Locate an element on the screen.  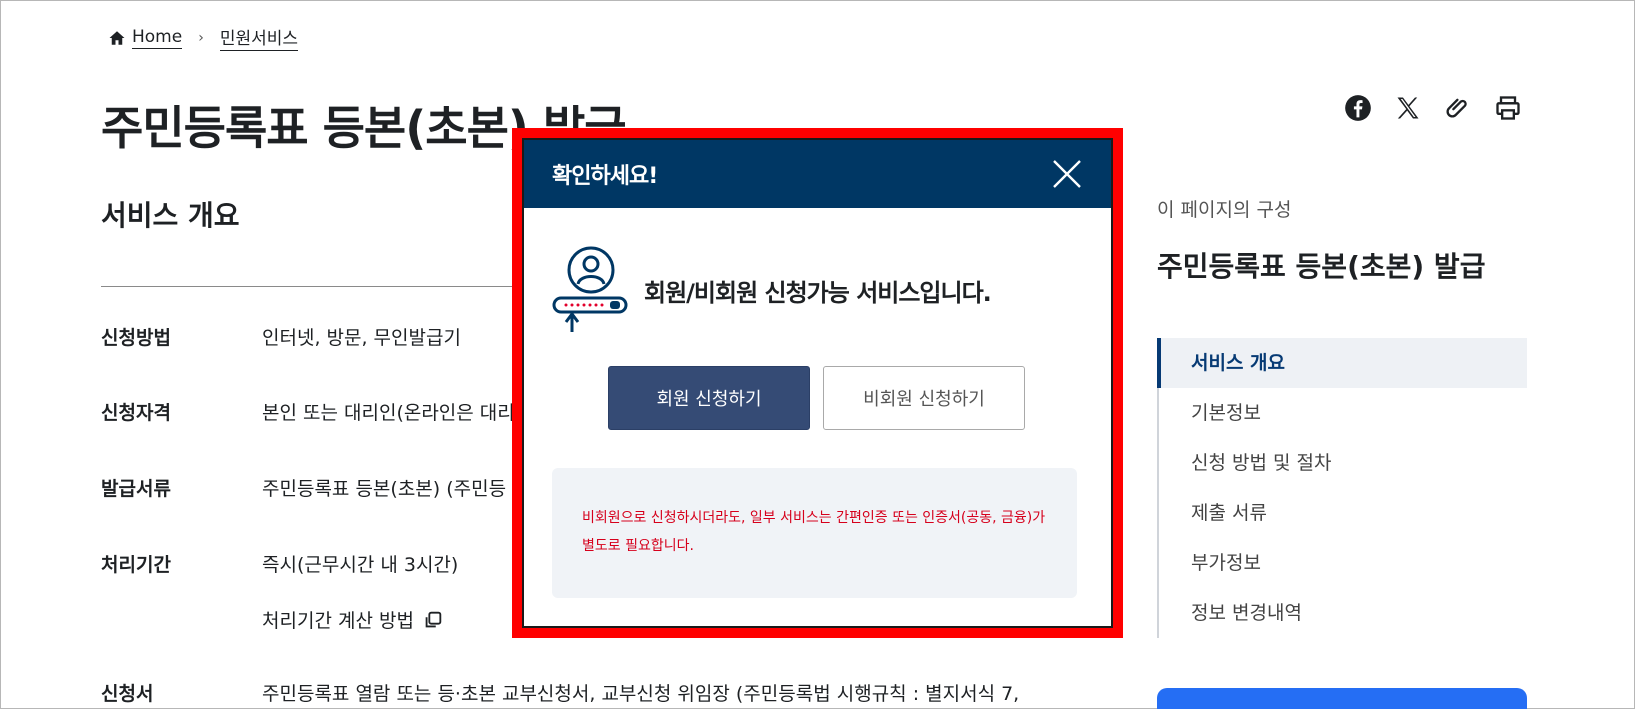
toc-title: 주민등록표 등본(초본) 발급 is located at coordinates (1321, 266).